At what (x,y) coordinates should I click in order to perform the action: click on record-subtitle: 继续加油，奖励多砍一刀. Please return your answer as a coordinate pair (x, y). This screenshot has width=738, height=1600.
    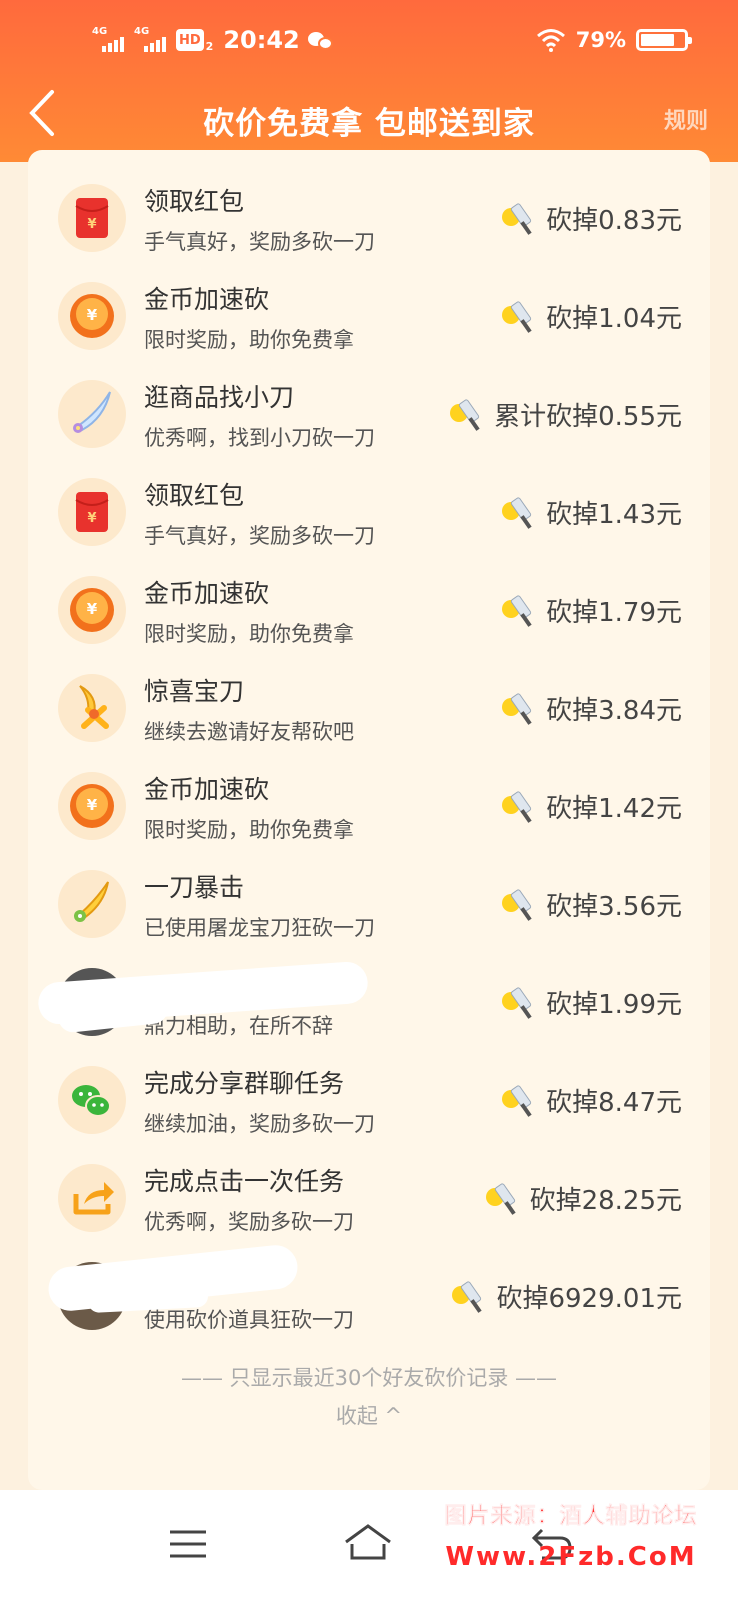
    Looking at the image, I should click on (259, 1124).